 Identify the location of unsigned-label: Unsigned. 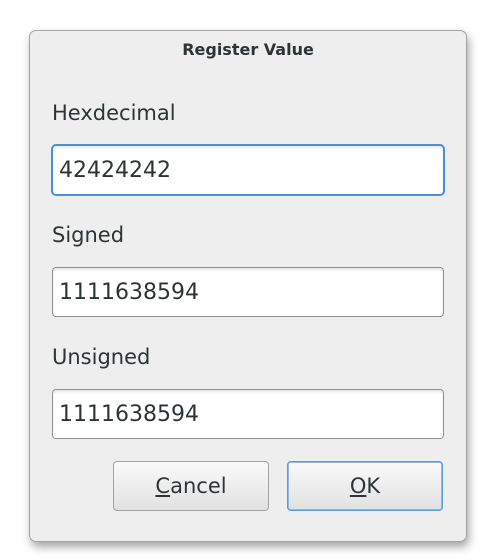
(101, 357).